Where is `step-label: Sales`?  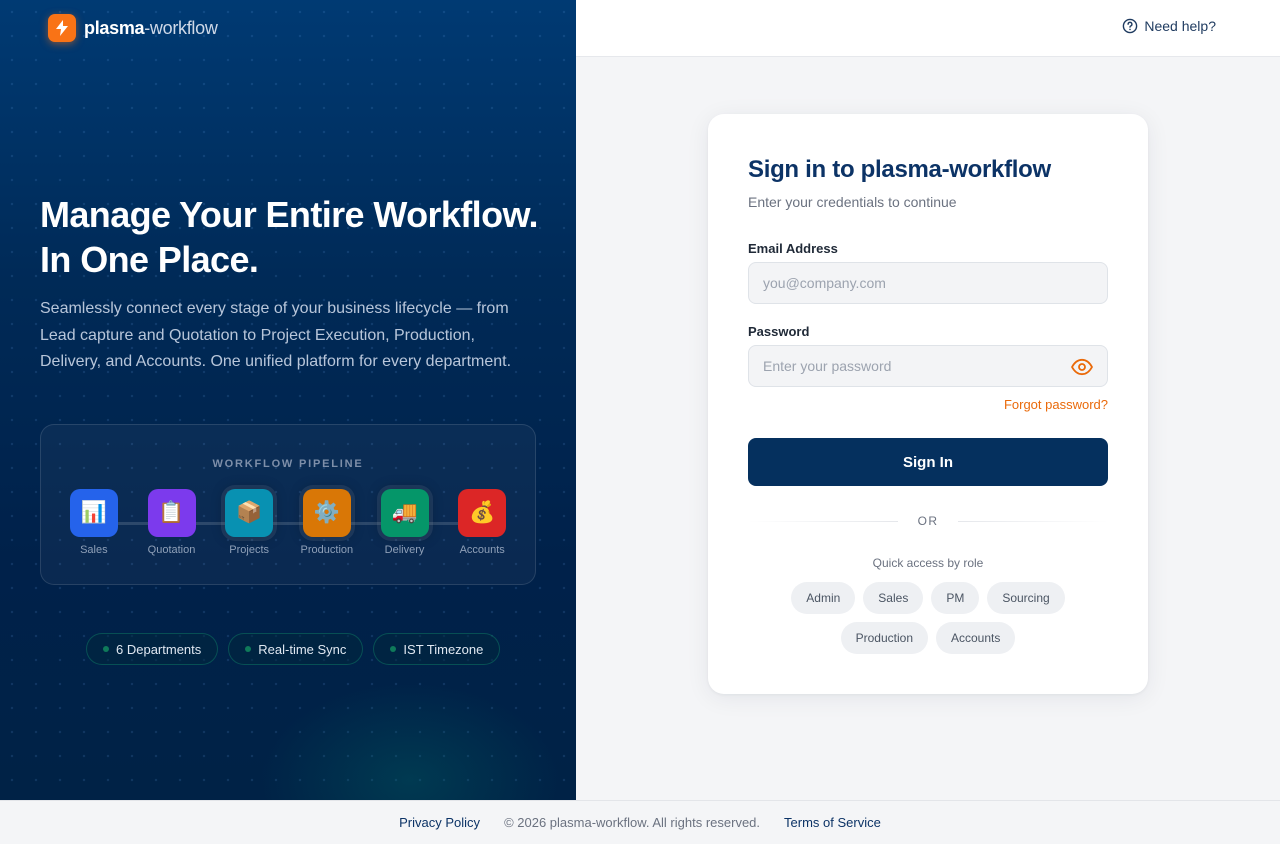
step-label: Sales is located at coordinates (94, 550).